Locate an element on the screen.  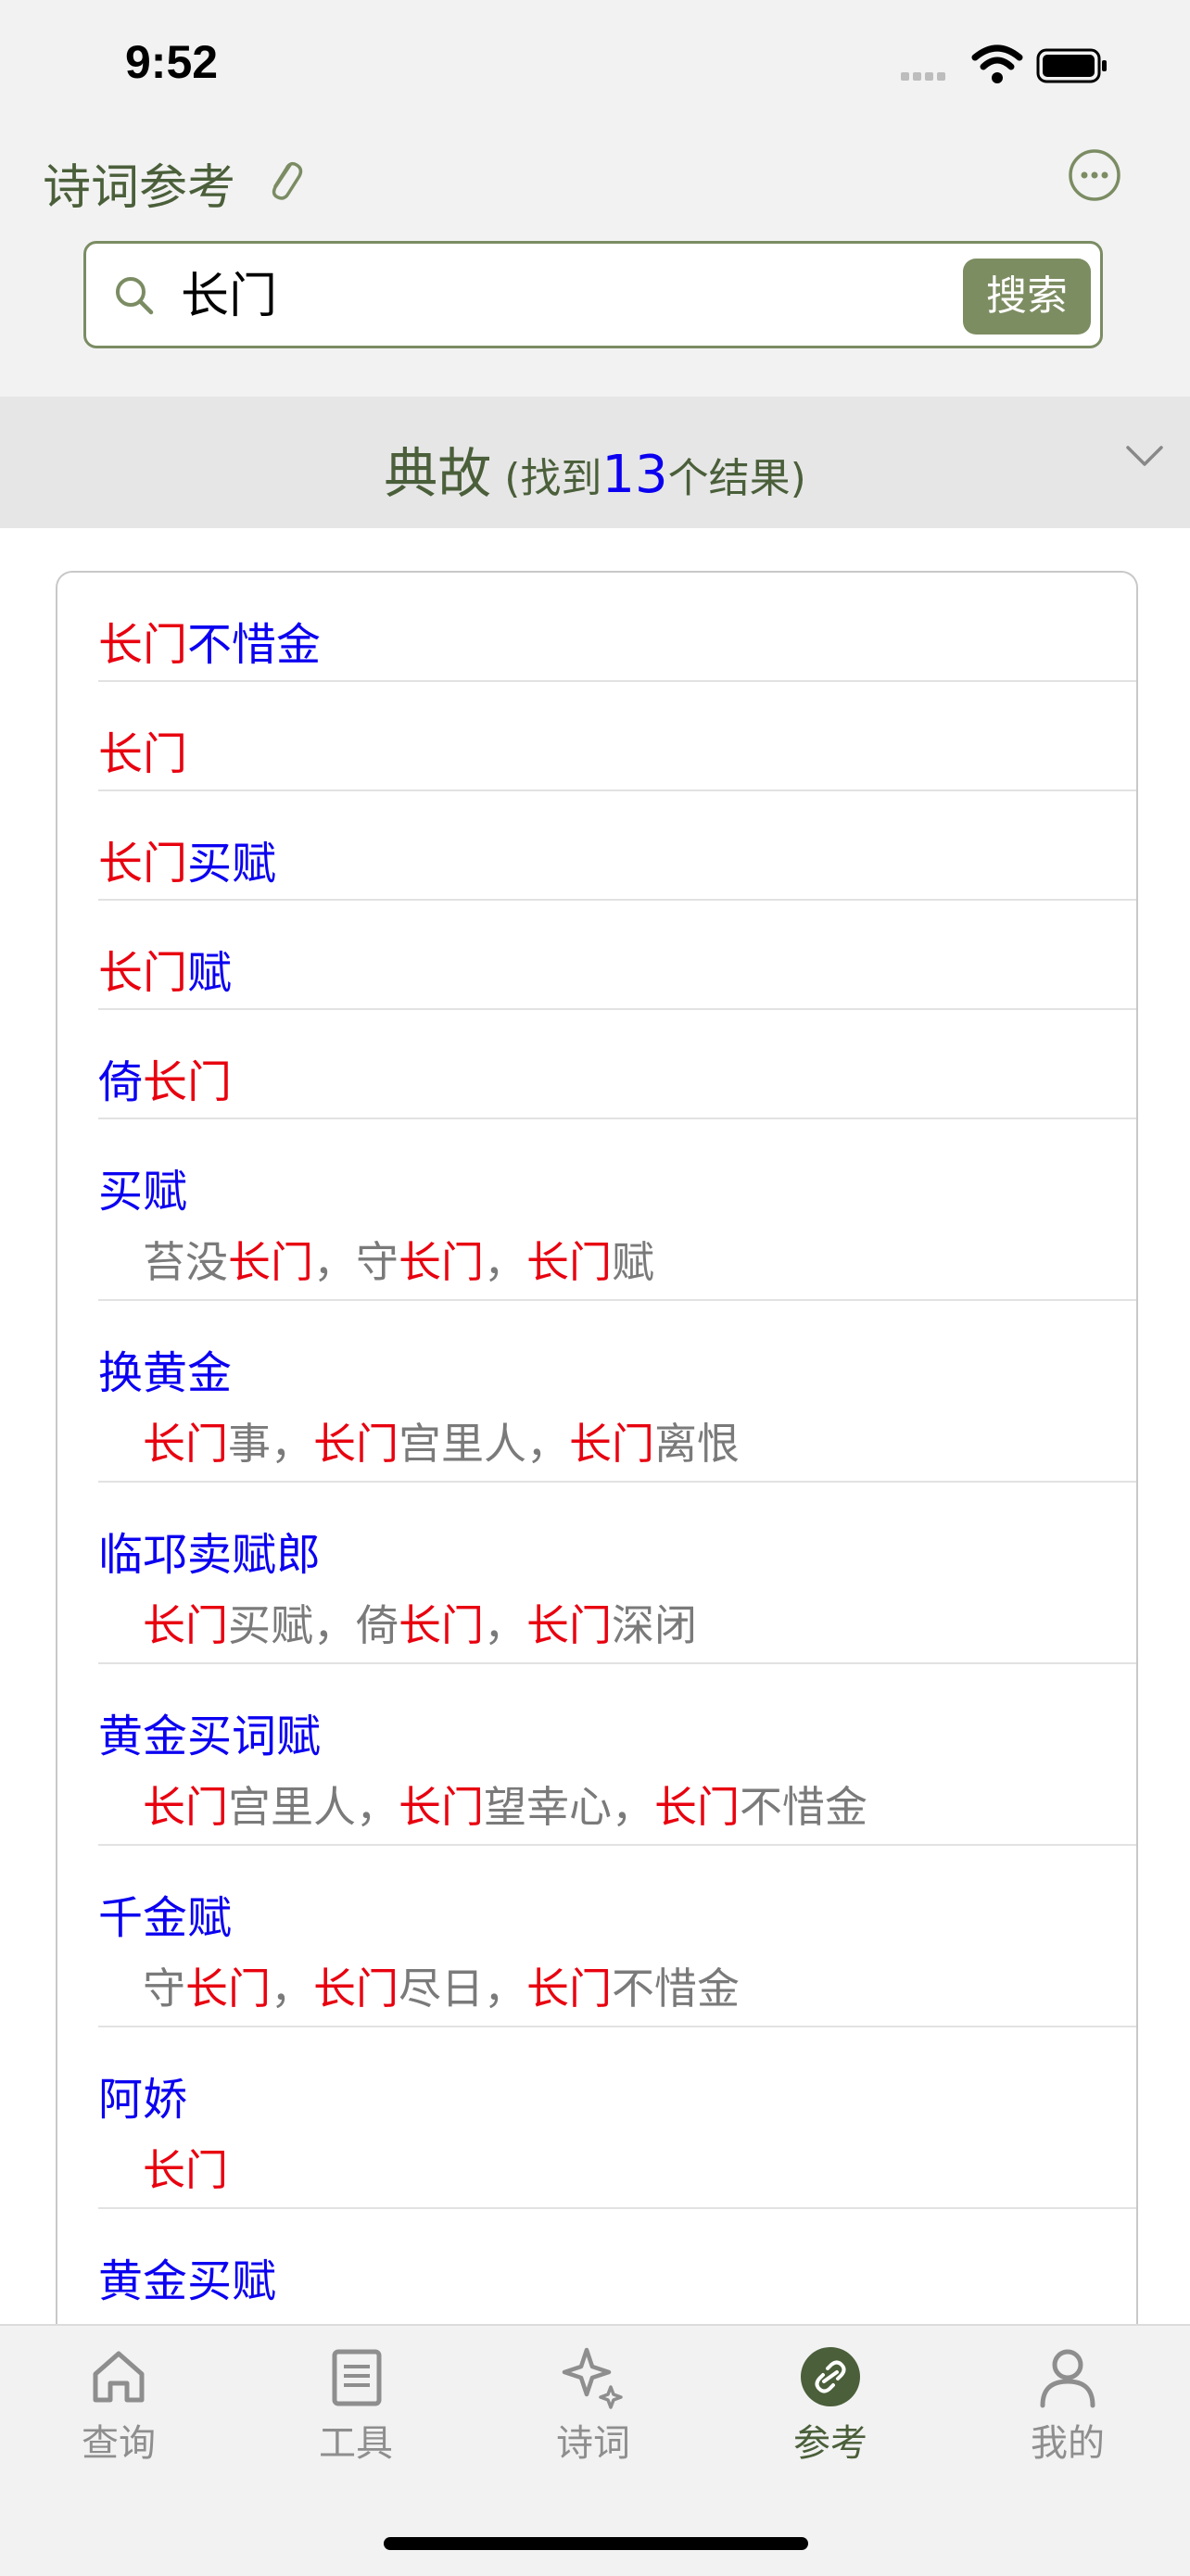
result-excerpt-segment: 买赋，倚 is located at coordinates (313, 1625).